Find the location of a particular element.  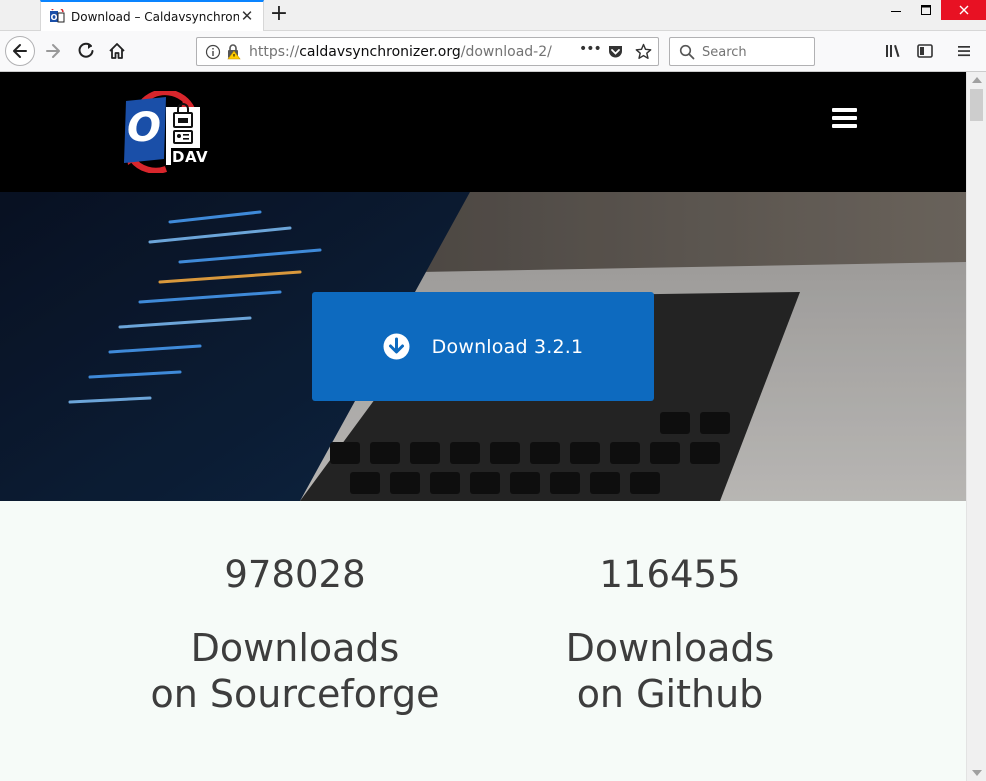

new-tab-button: + is located at coordinates (279, 15).